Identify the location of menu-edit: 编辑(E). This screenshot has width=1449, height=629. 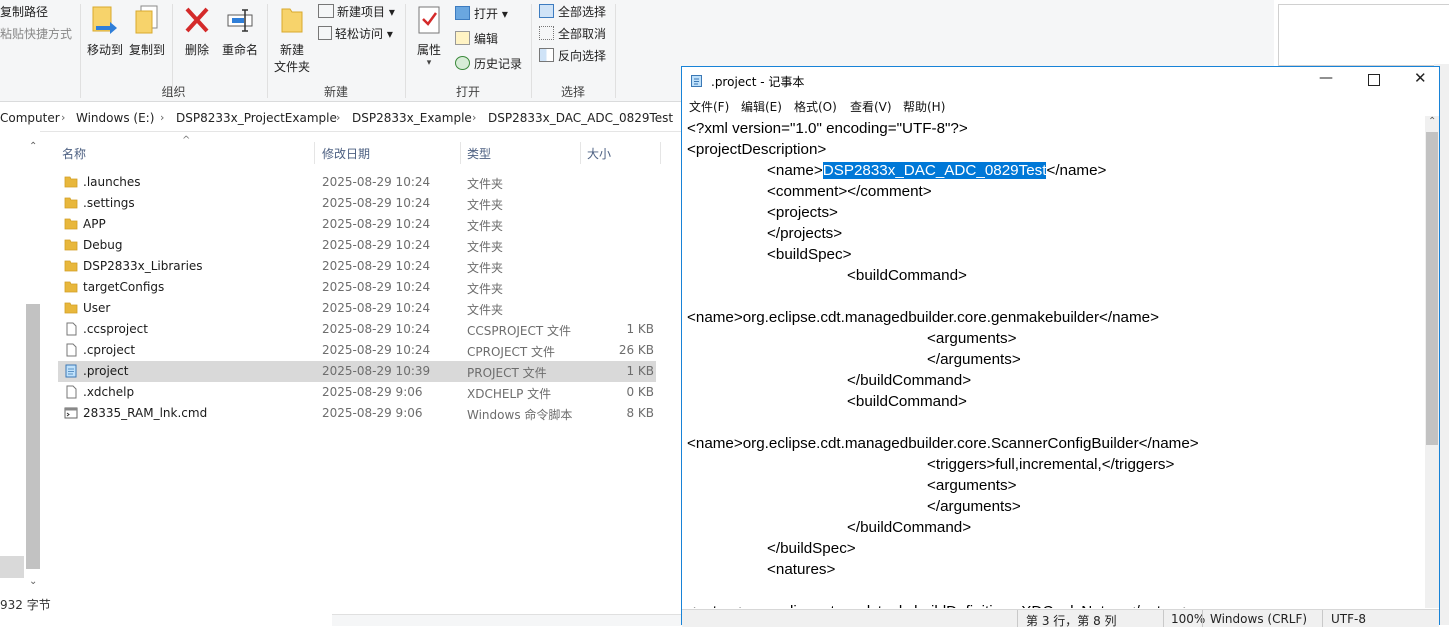
(761, 106).